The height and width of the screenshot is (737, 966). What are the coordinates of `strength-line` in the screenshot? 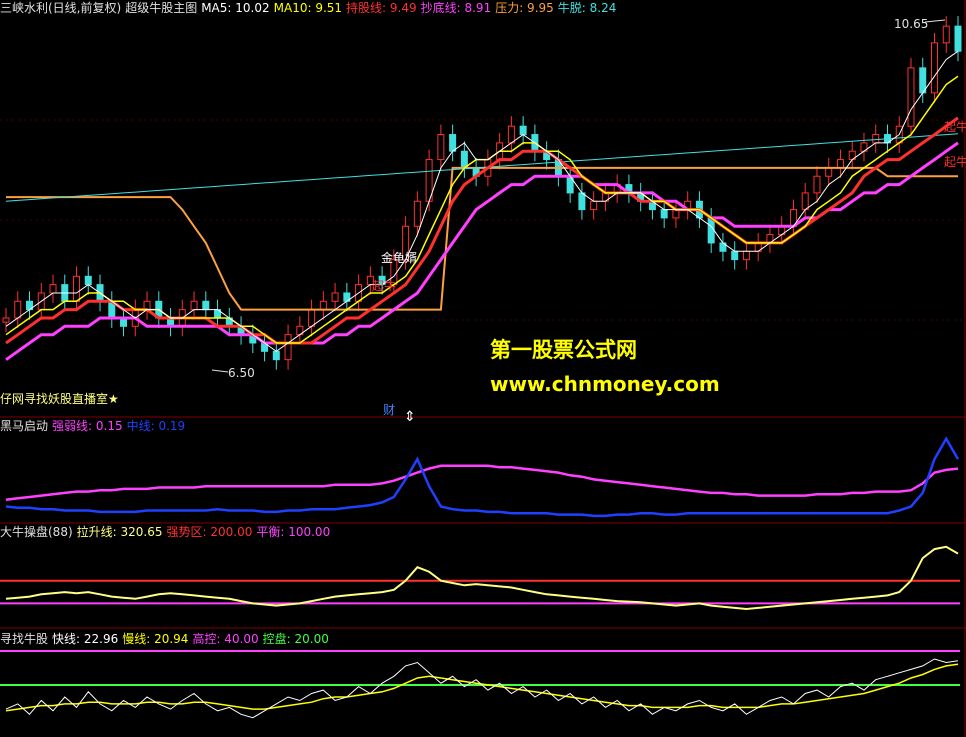 It's located at (482, 482).